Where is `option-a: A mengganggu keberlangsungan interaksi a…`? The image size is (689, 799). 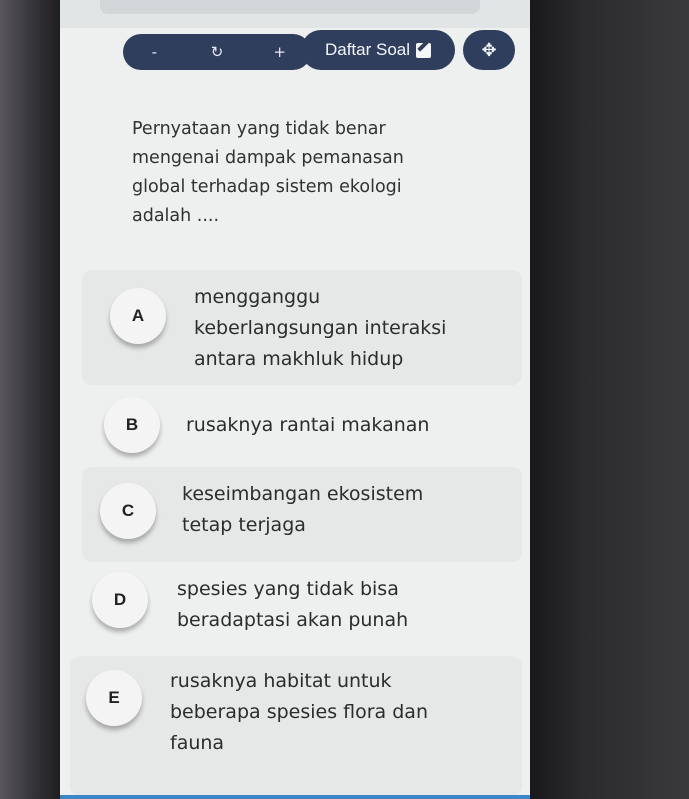
option-a: A mengganggu keberlangsungan interaksi a… is located at coordinates (302, 327).